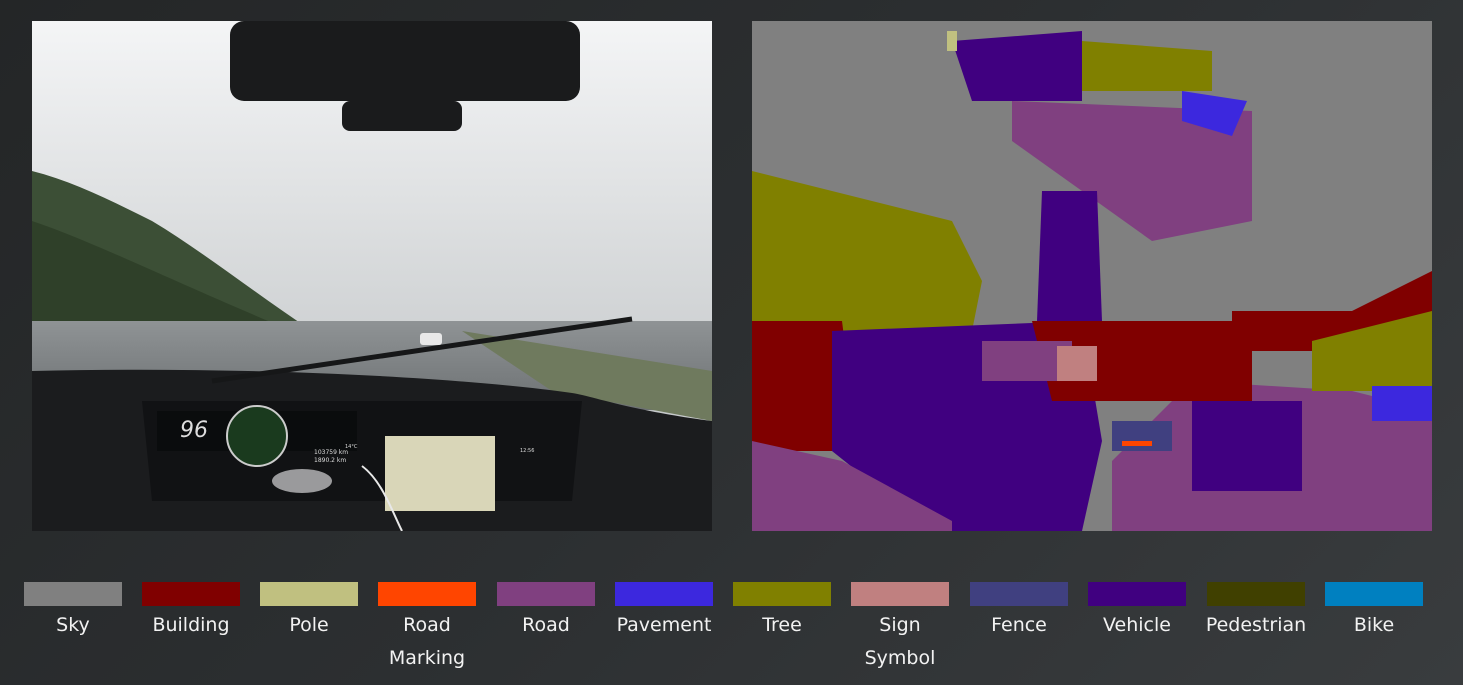  What do you see at coordinates (1069, 256) in the screenshot?
I see `seg-vehicle-column` at bounding box center [1069, 256].